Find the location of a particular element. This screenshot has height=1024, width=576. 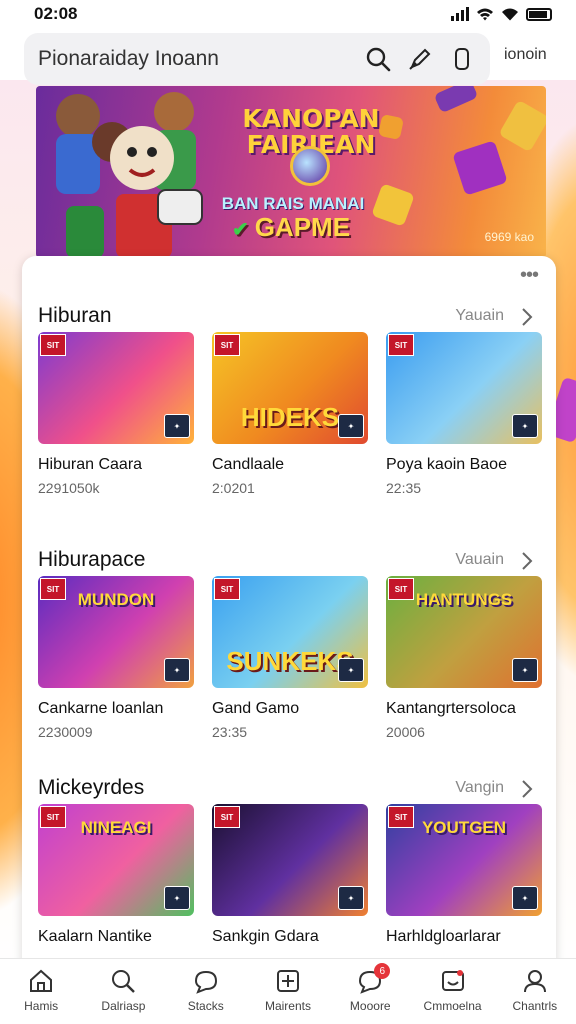

game-title: Hiburan Caara is located at coordinates (90, 464).